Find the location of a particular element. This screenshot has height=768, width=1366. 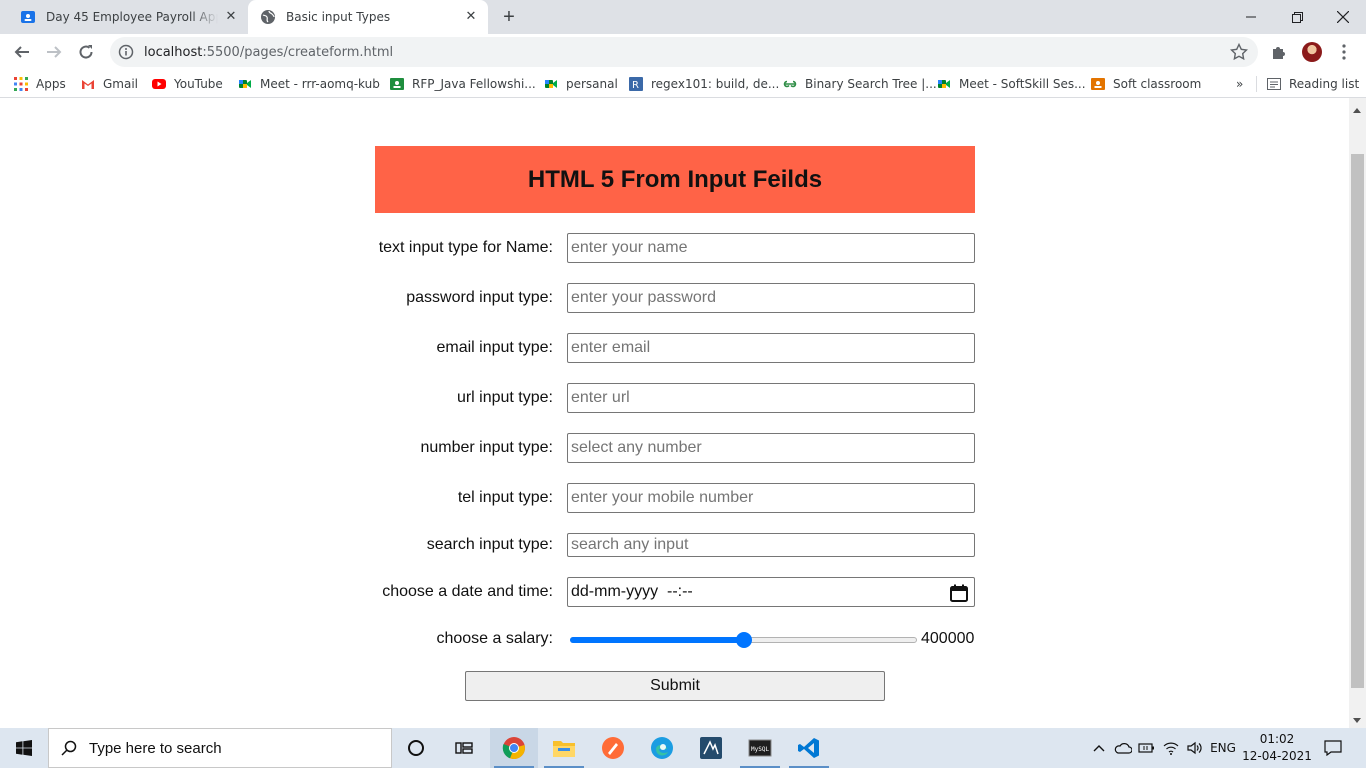

tab-title: Day 45 Employee Payroll App - A is located at coordinates (132, 17).